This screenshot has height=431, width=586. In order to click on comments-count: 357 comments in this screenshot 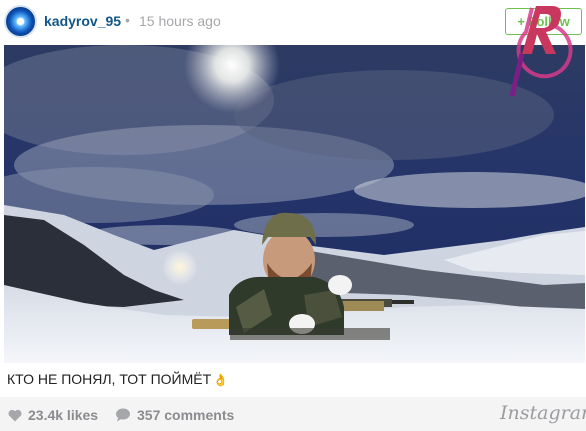, I will do `click(174, 415)`.